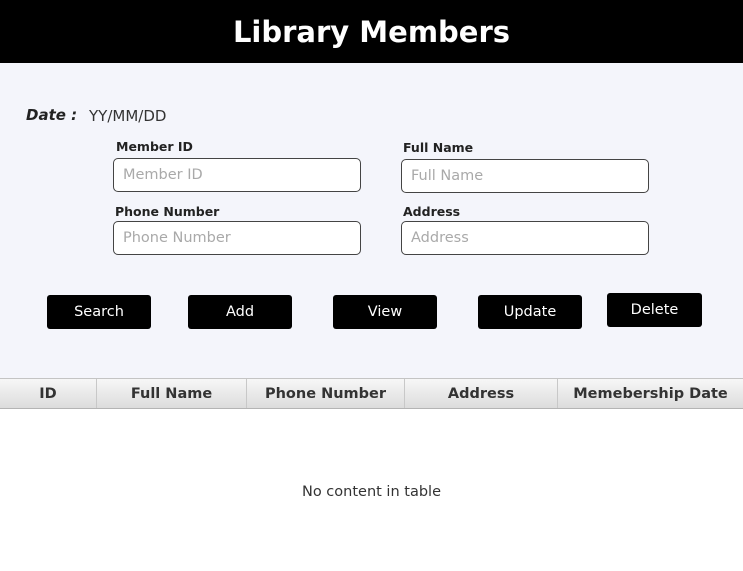 Image resolution: width=743 pixels, height=571 pixels. I want to click on page-title: Library Members, so click(371, 31).